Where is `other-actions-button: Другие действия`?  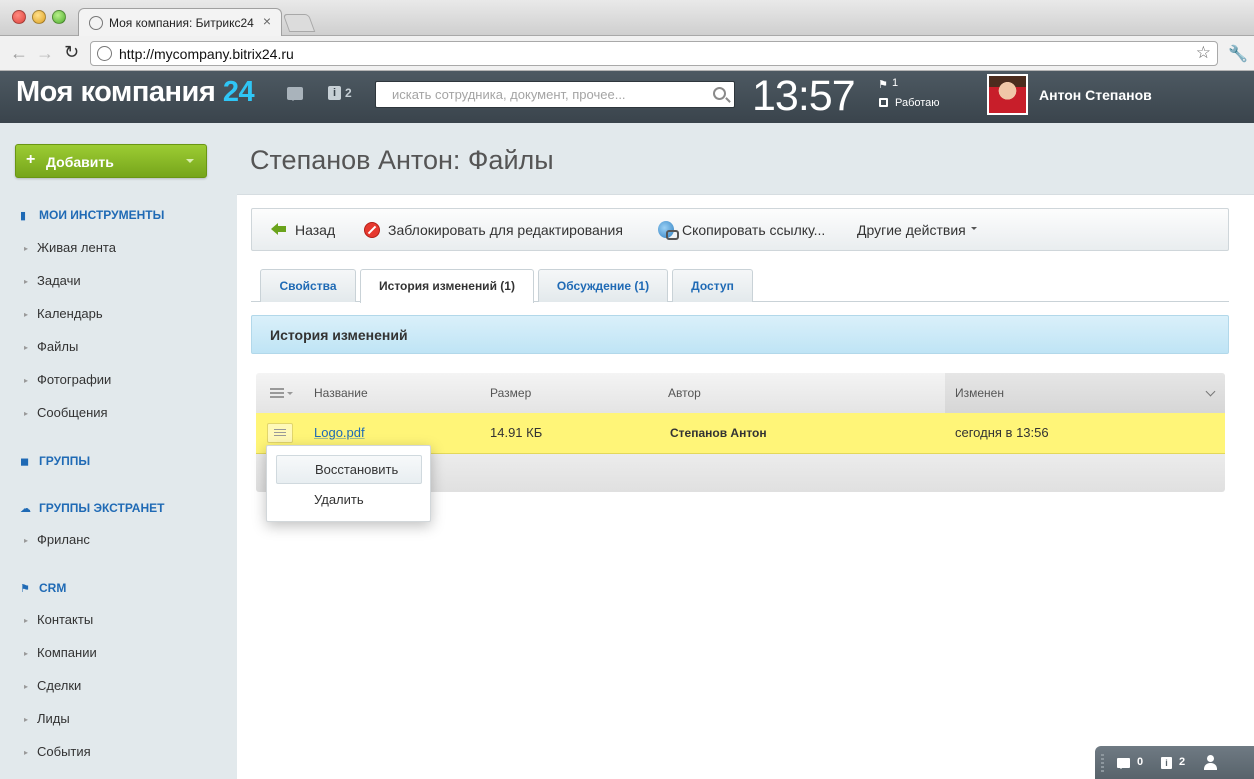 other-actions-button: Другие действия is located at coordinates (917, 230).